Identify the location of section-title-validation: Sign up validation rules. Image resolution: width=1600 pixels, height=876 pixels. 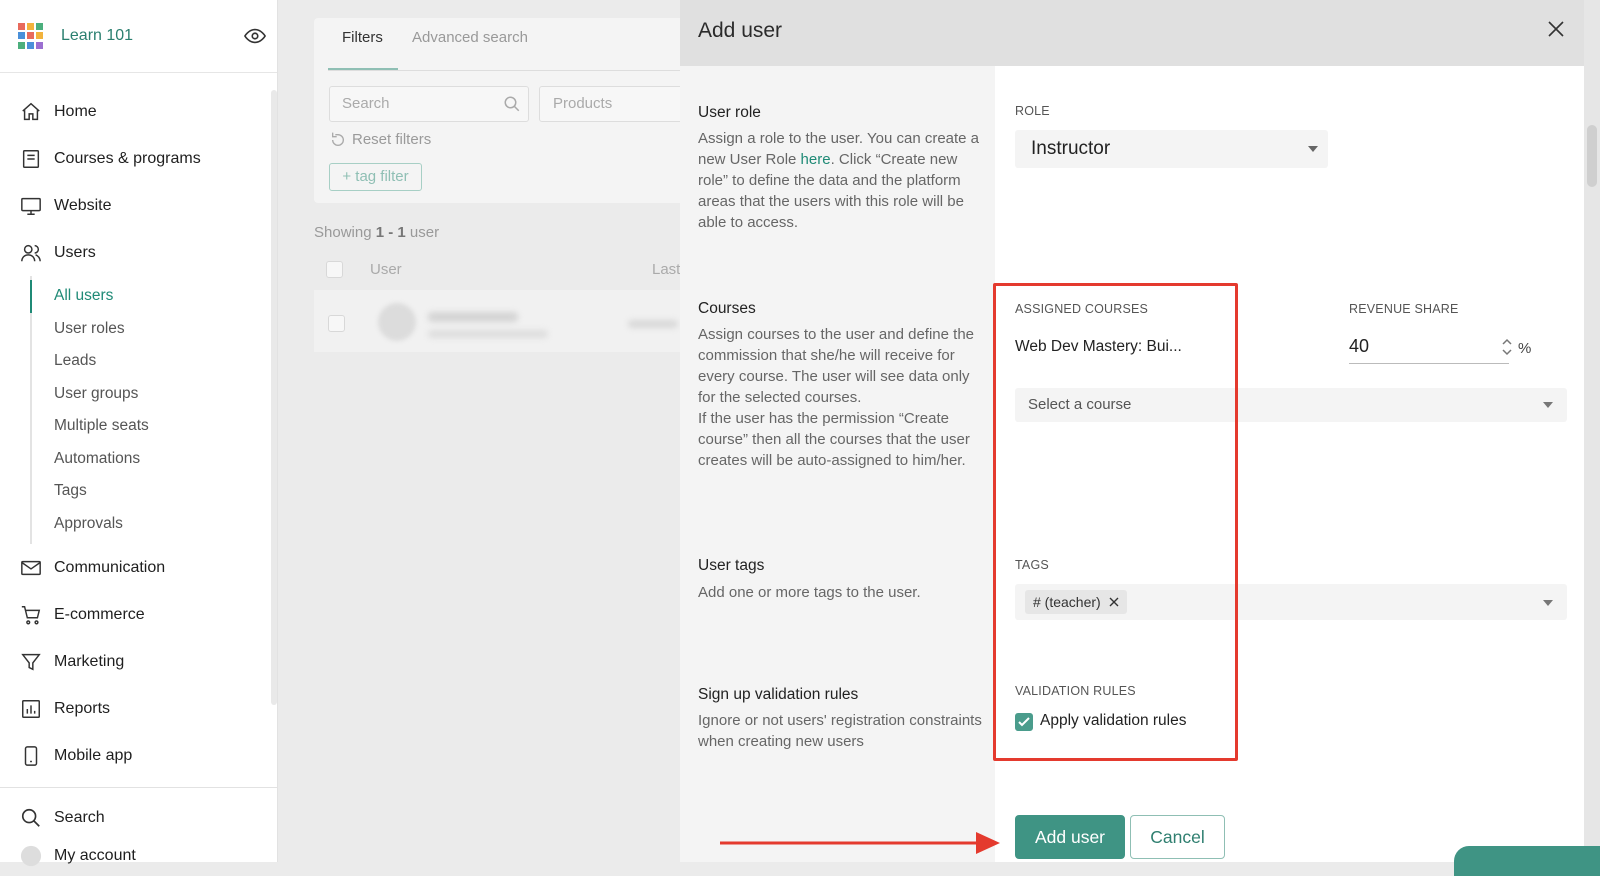
(778, 694).